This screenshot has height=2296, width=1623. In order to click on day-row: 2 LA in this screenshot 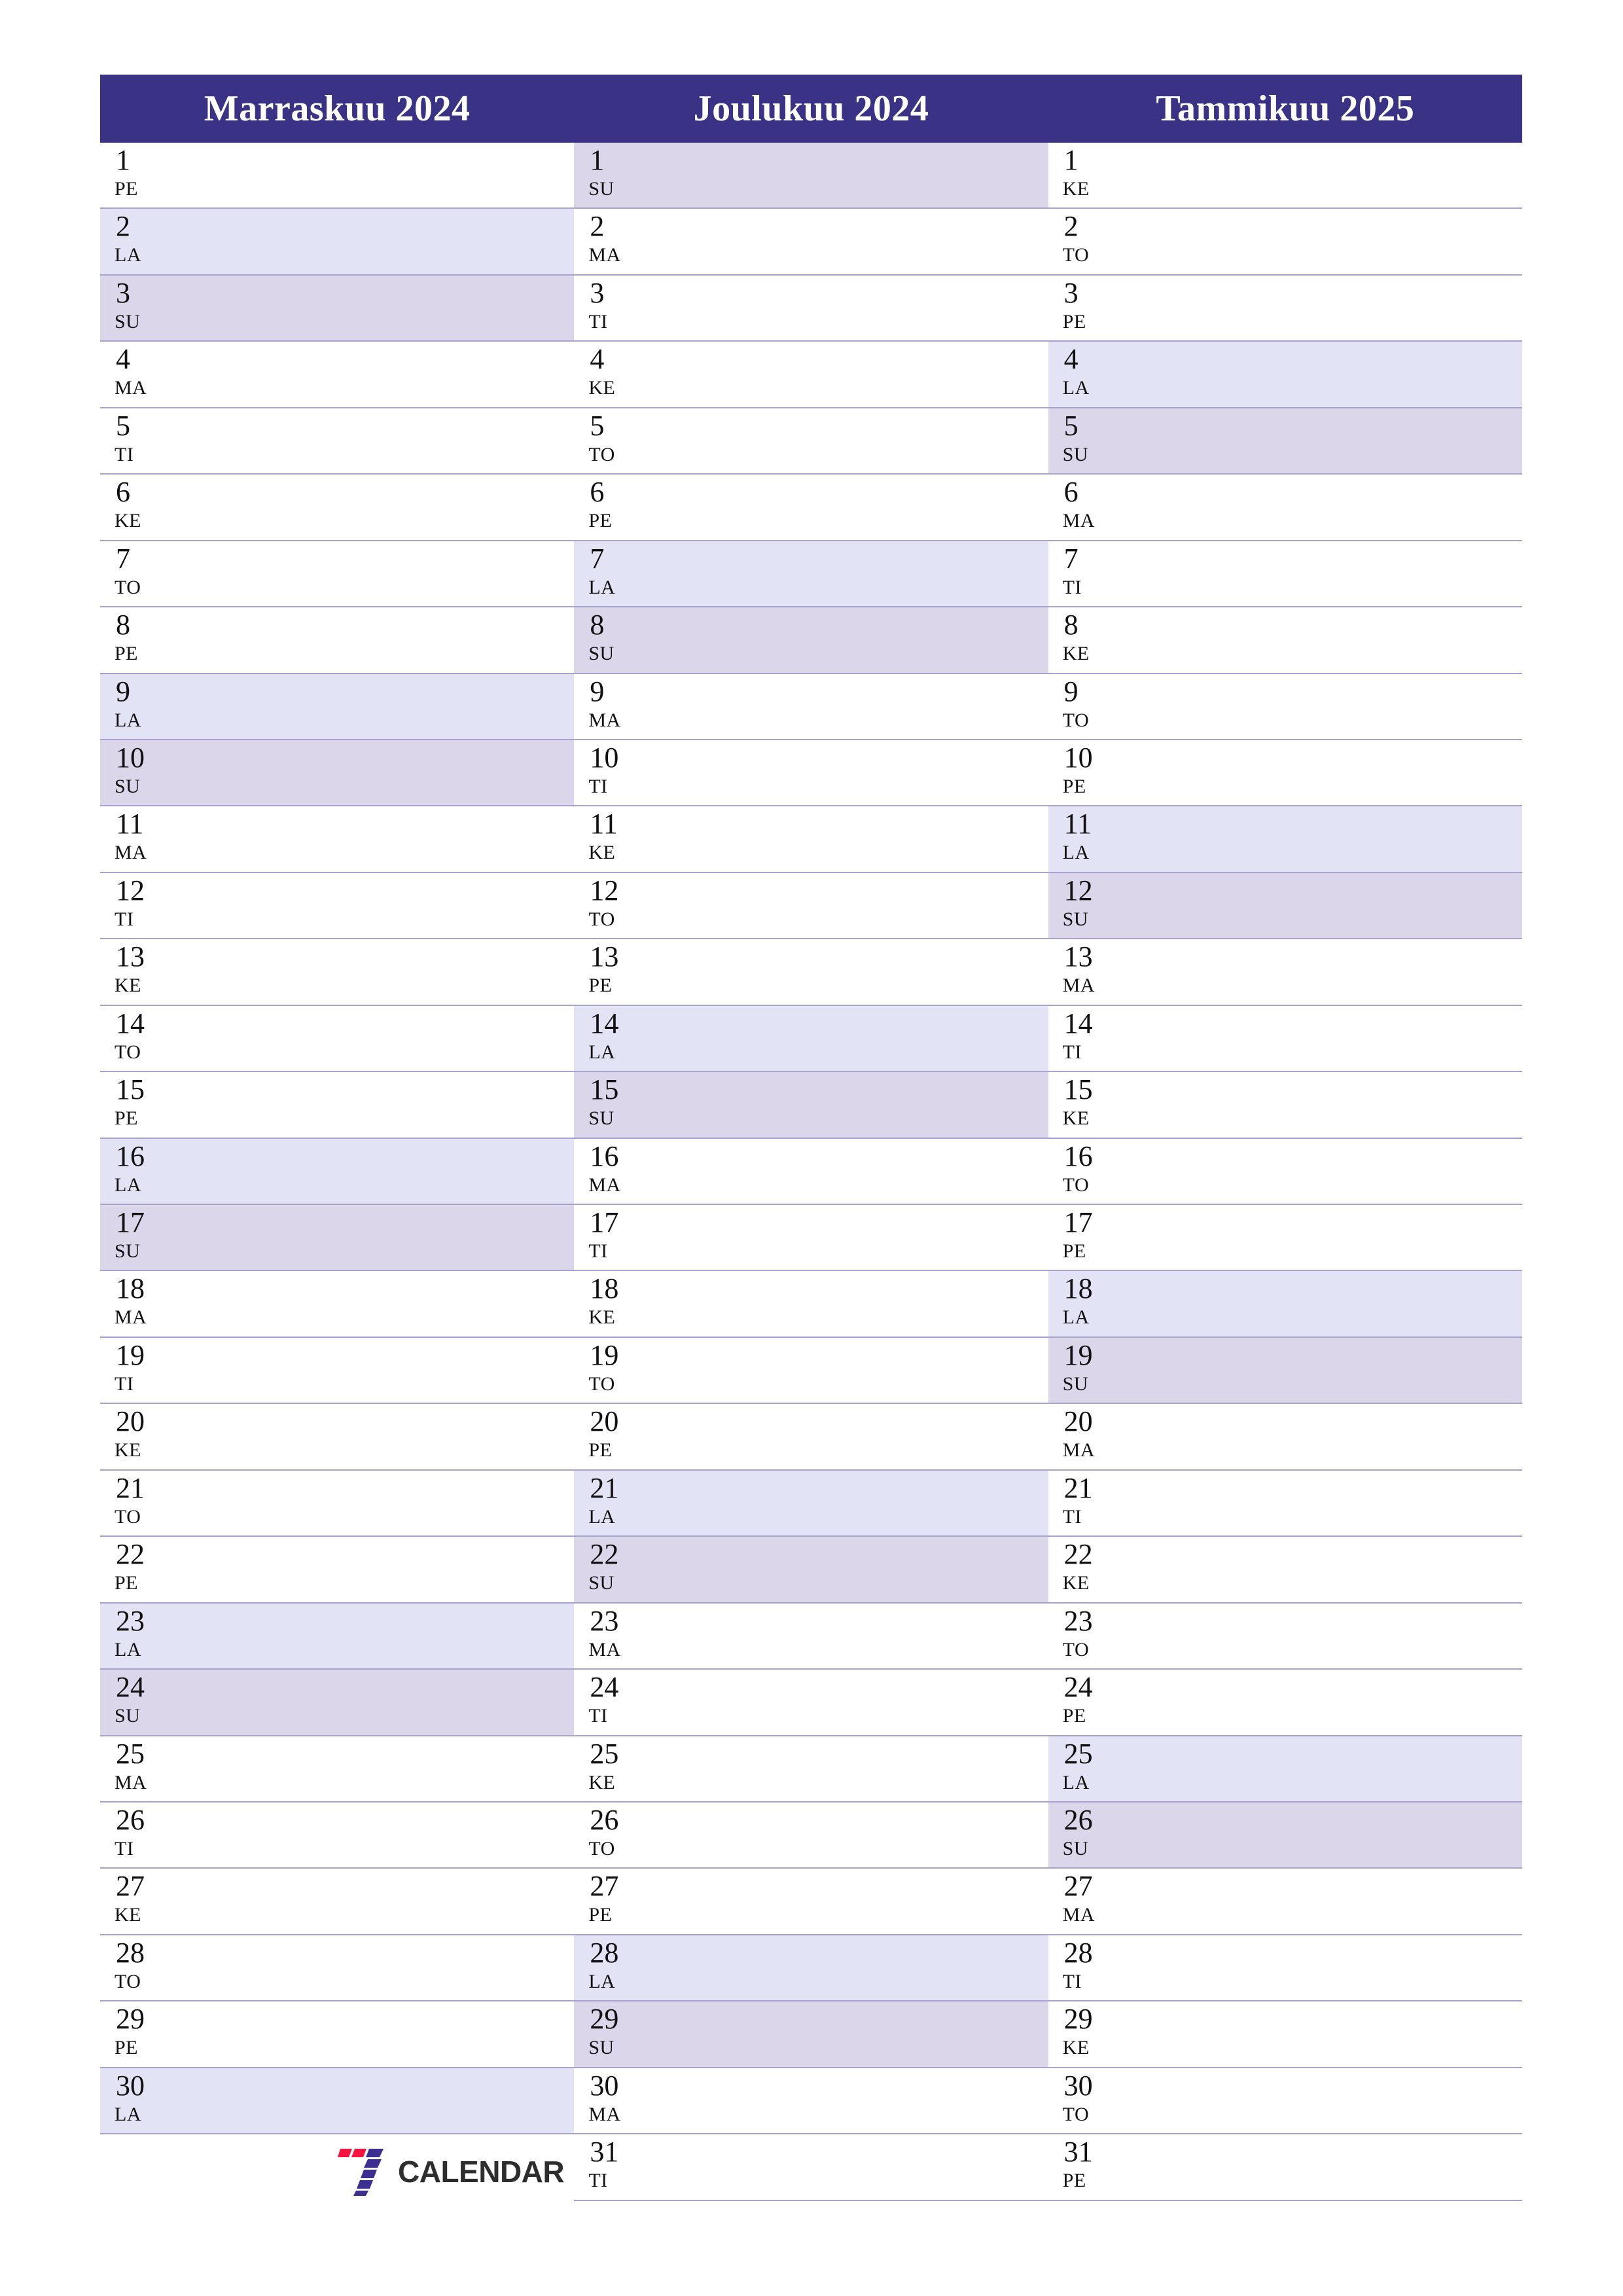, I will do `click(337, 242)`.